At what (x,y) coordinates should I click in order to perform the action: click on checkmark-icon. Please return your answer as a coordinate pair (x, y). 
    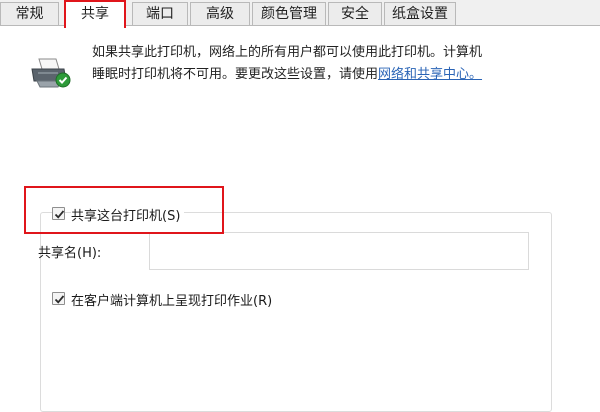
    Looking at the image, I should click on (59, 299).